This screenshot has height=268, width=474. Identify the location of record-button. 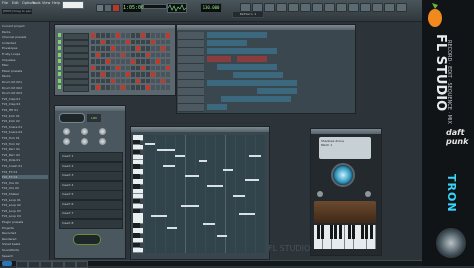
(116, 8).